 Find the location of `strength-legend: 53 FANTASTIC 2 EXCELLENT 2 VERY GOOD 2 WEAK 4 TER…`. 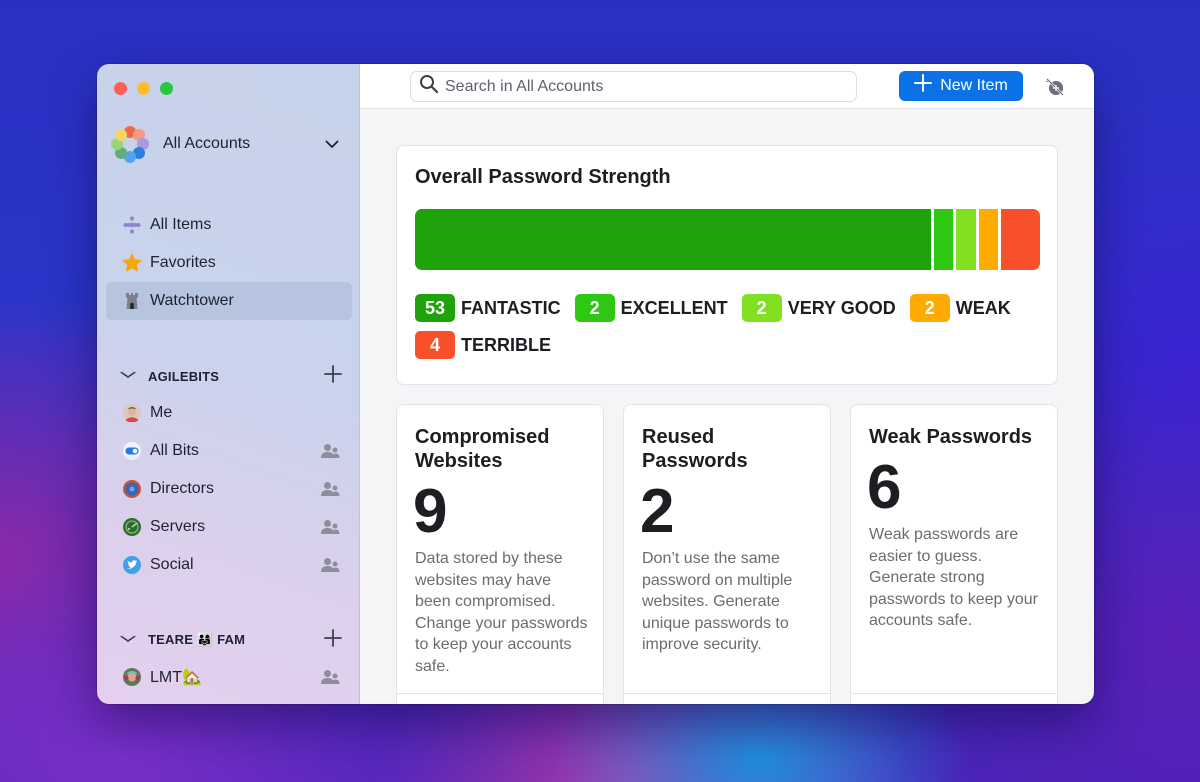

strength-legend: 53 FANTASTIC 2 EXCELLENT 2 VERY GOOD 2 WEAK 4 TER… is located at coordinates (725, 326).